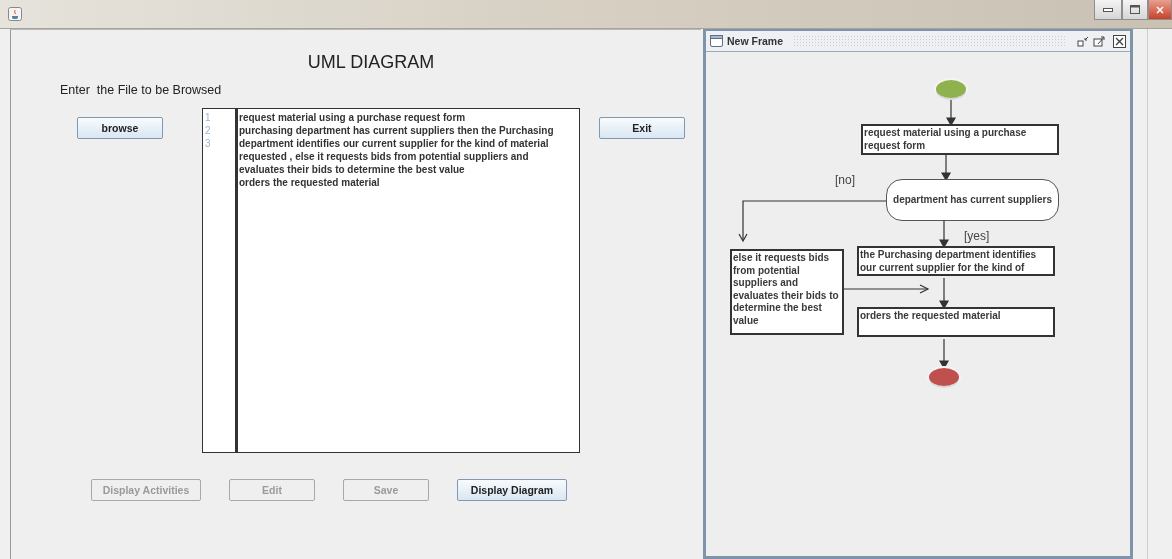  I want to click on window-icon, so click(716, 41).